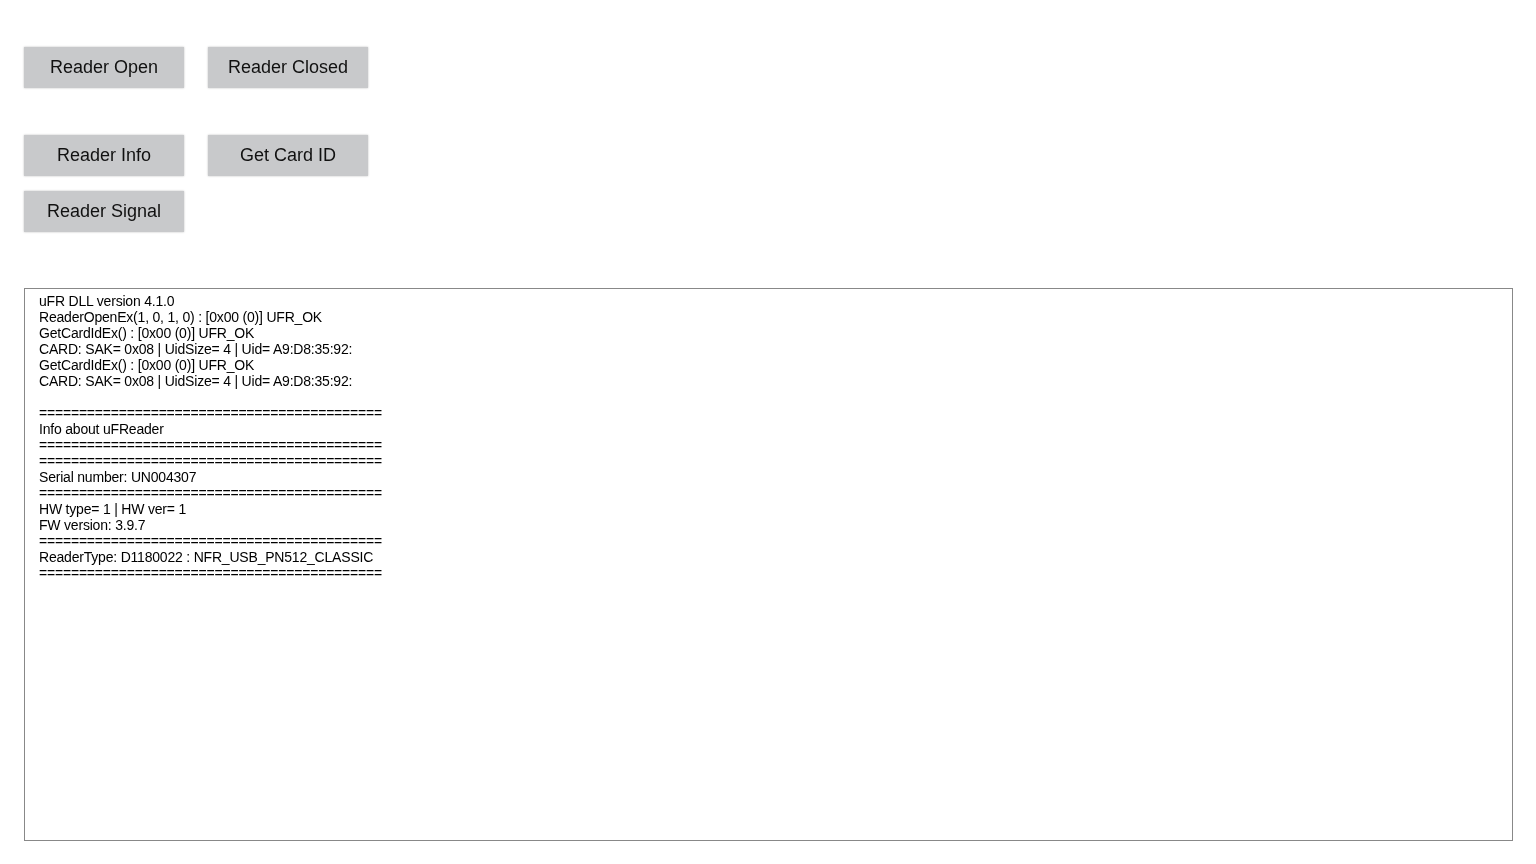  What do you see at coordinates (113, 509) in the screenshot?
I see `log-line: HW type= 1 | HW ver= 1` at bounding box center [113, 509].